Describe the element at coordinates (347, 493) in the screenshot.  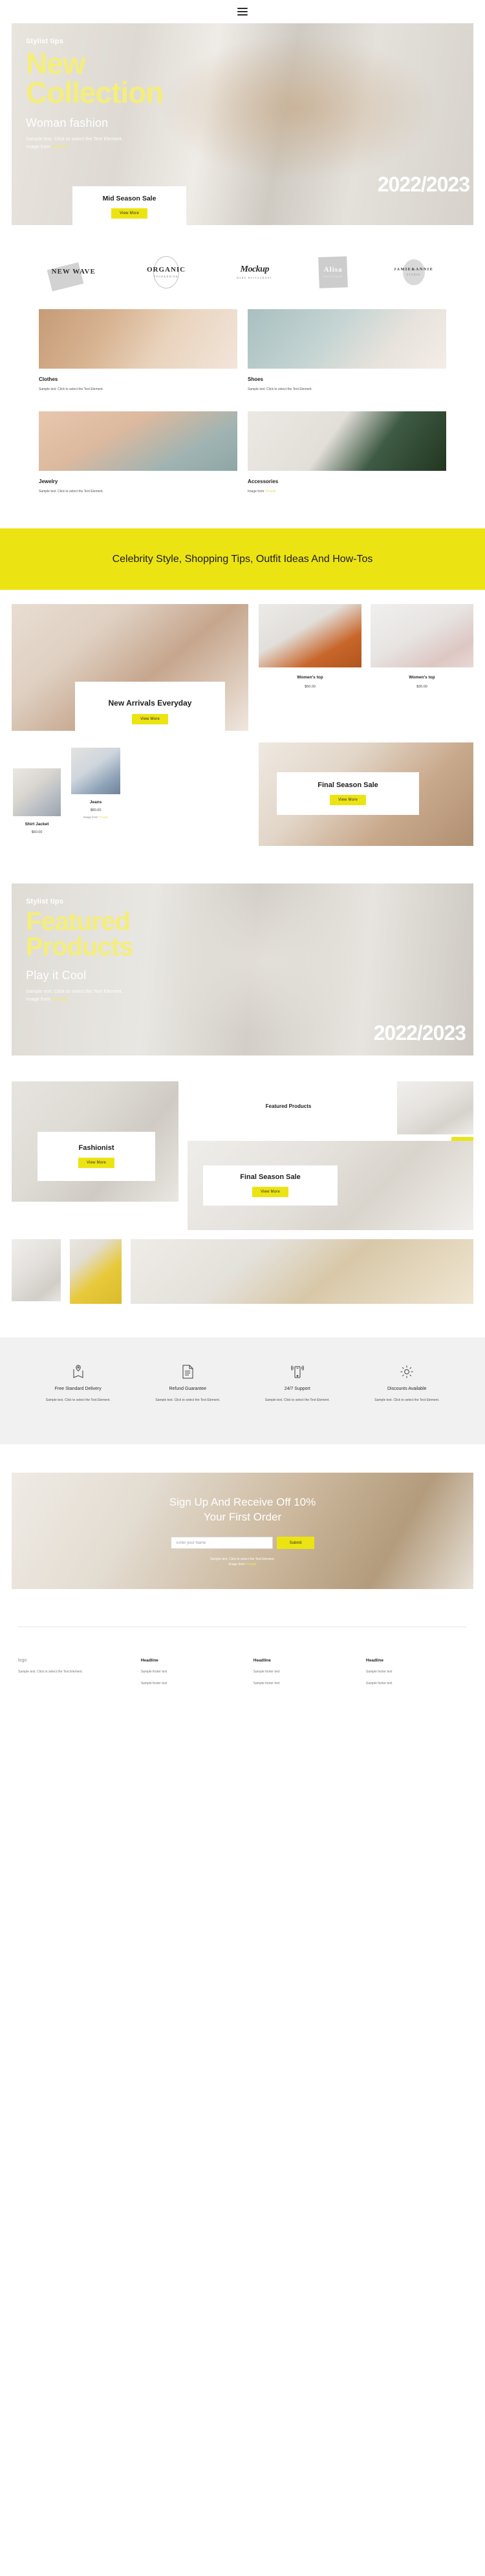
I see `category-description: Image from Freepik` at that location.